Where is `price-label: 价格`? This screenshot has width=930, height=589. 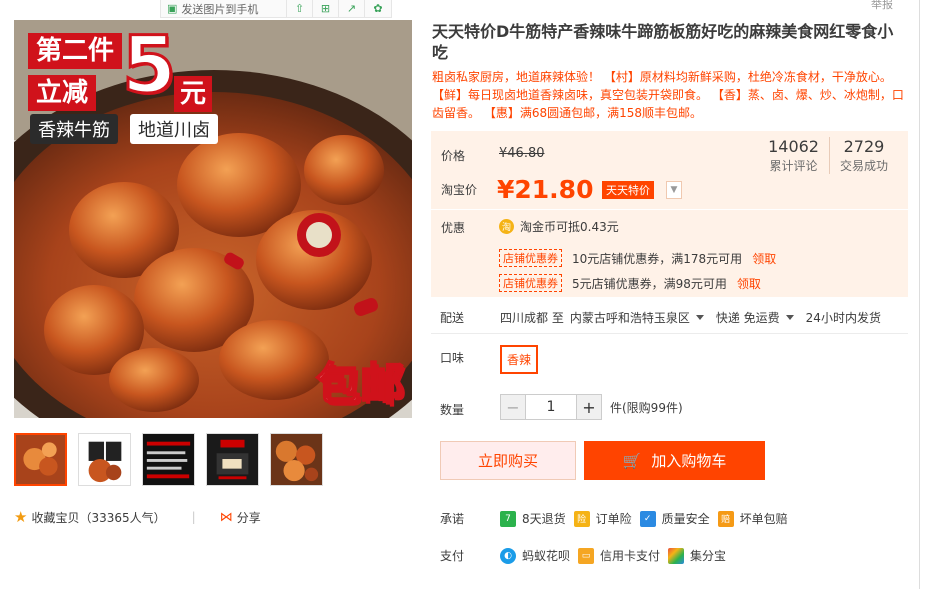
price-label: 价格 is located at coordinates (453, 156).